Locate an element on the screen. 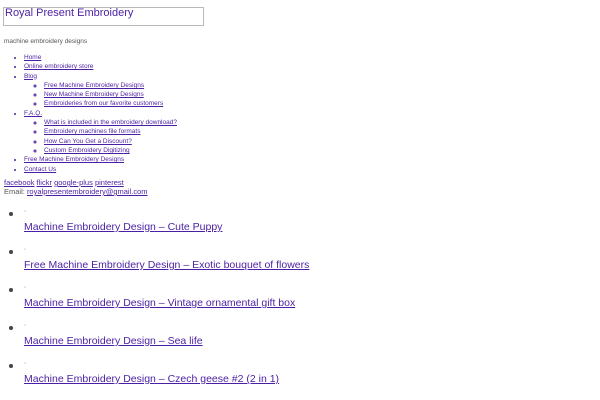 This screenshot has width=600, height=400. contact-email-line: Email: royalpresentembroidery@gmail.com is located at coordinates (76, 191).